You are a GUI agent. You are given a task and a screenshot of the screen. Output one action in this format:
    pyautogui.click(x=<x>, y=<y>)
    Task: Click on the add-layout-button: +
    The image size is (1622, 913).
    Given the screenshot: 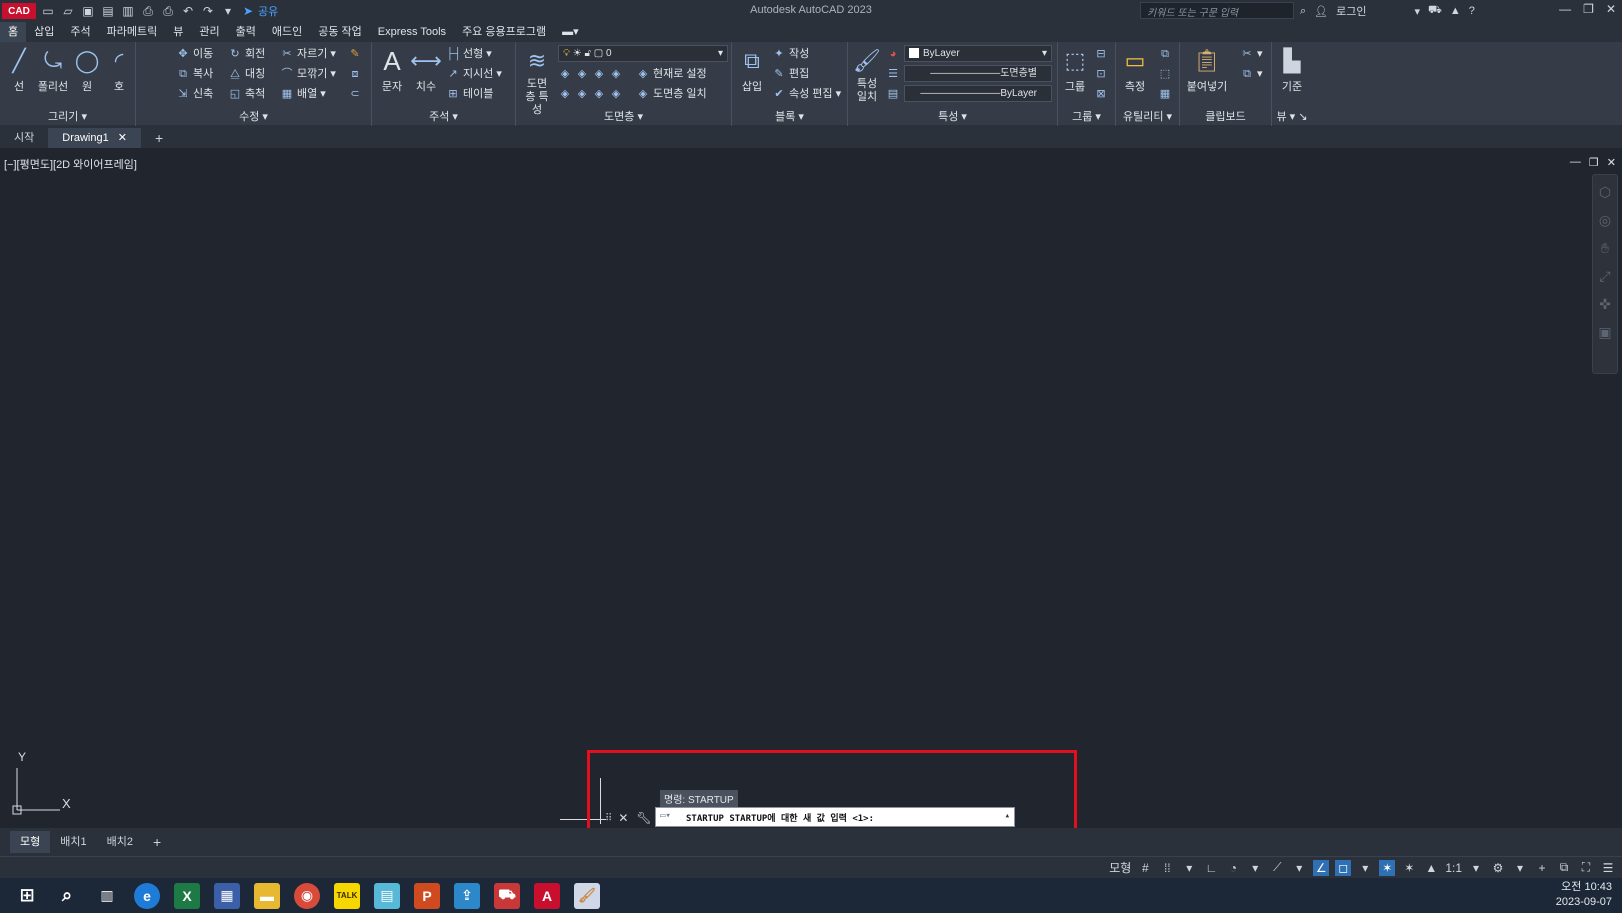 What is the action you would take?
    pyautogui.click(x=157, y=842)
    